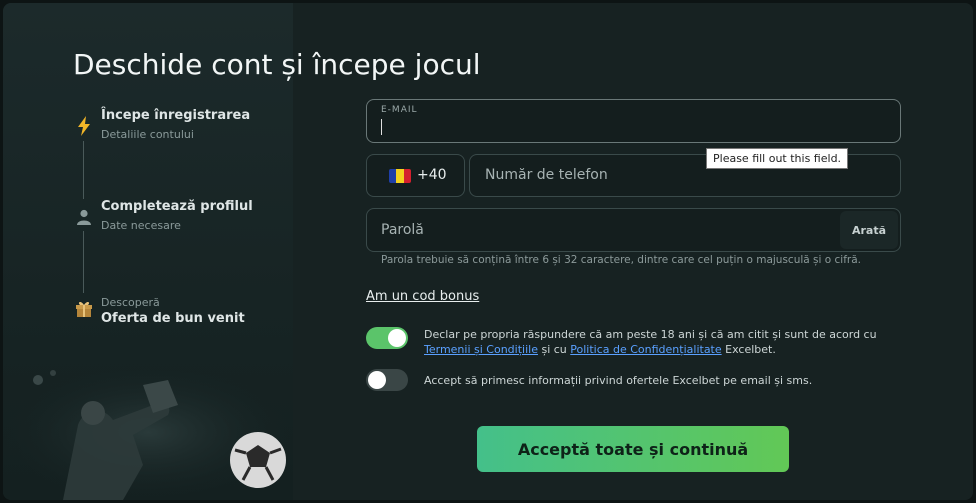 The width and height of the screenshot is (976, 503). What do you see at coordinates (633, 230) in the screenshot?
I see `password-input: Parolă Arată` at bounding box center [633, 230].